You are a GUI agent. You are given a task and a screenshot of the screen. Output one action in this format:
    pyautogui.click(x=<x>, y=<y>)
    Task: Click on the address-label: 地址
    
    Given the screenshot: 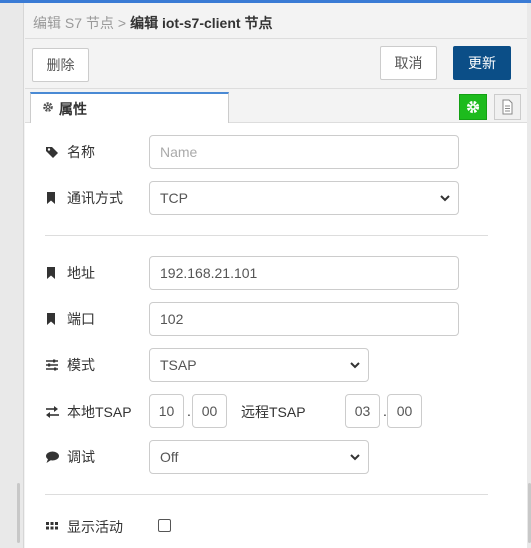 What is the action you would take?
    pyautogui.click(x=81, y=273)
    